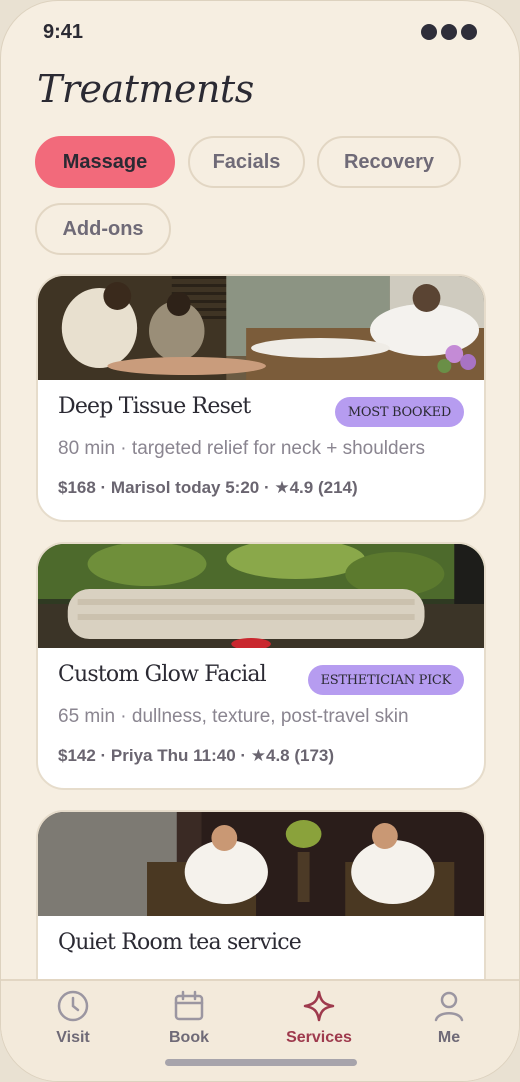 This screenshot has width=520, height=1082. Describe the element at coordinates (399, 412) in the screenshot. I see `most-booked-badge: MOST BOOKED` at that location.